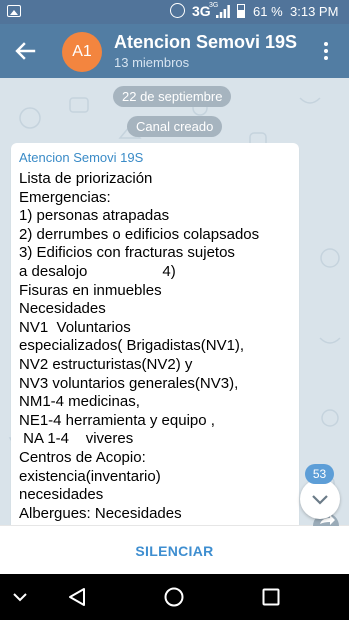 The height and width of the screenshot is (620, 349). Describe the element at coordinates (100, 513) in the screenshot. I see `message-line: Albergues: Necesidades` at that location.